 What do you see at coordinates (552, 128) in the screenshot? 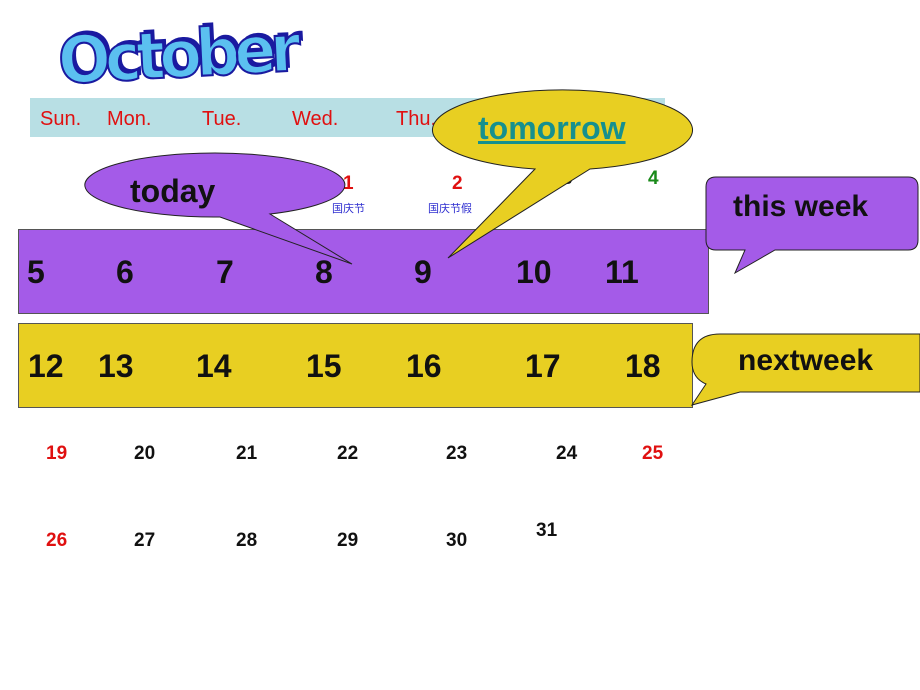
I see `tomorrow-callout-text: tomorrow` at bounding box center [552, 128].